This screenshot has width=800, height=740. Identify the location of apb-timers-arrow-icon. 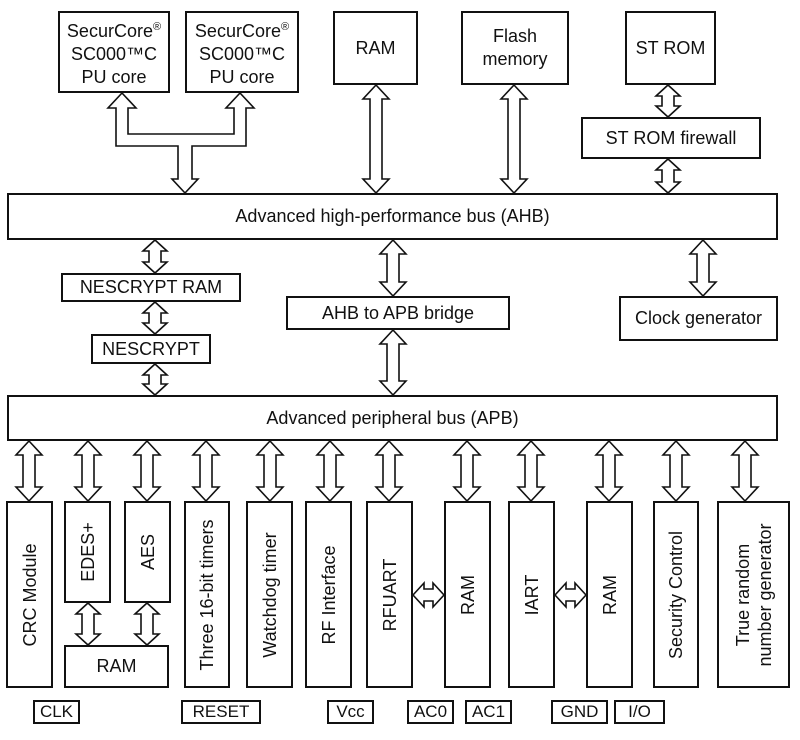
(206, 471).